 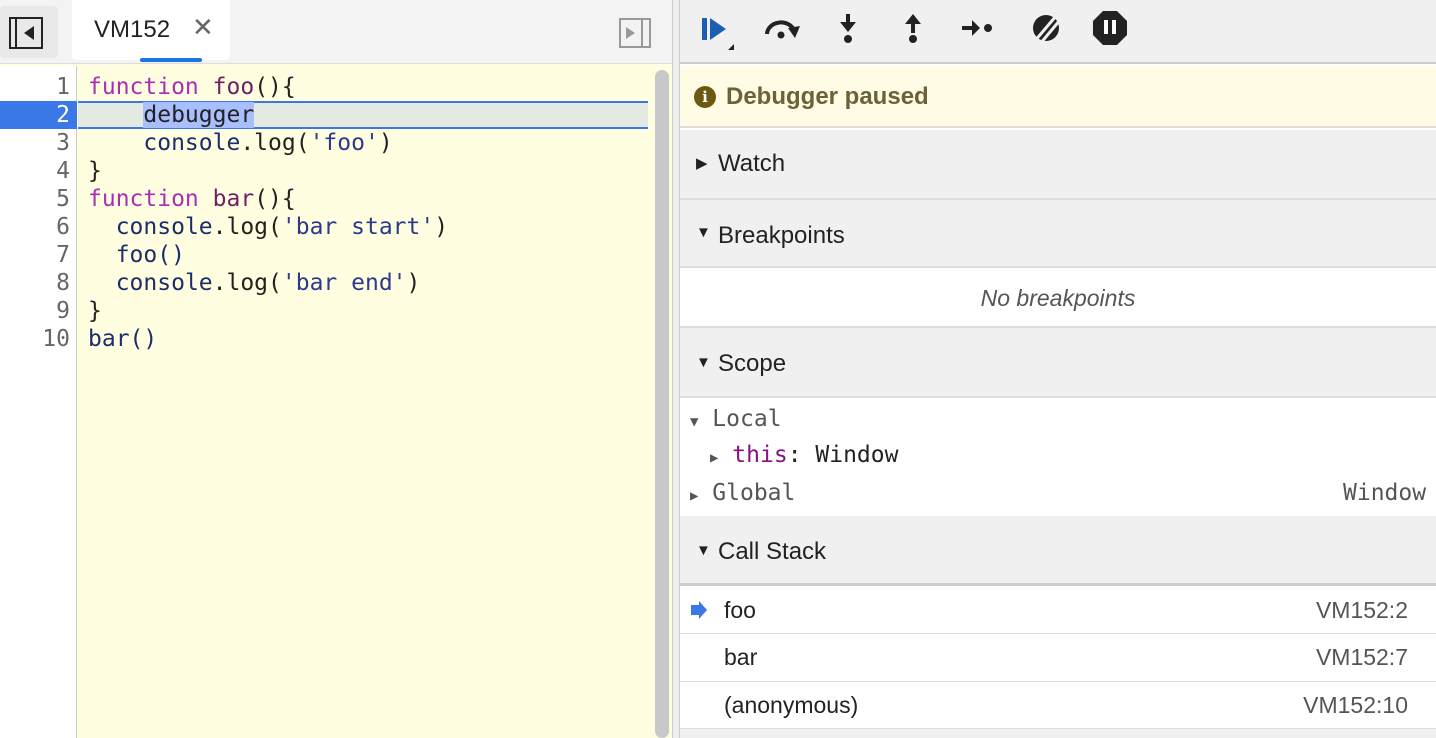 I want to click on pause-on-exceptions-icon, so click(x=1110, y=30).